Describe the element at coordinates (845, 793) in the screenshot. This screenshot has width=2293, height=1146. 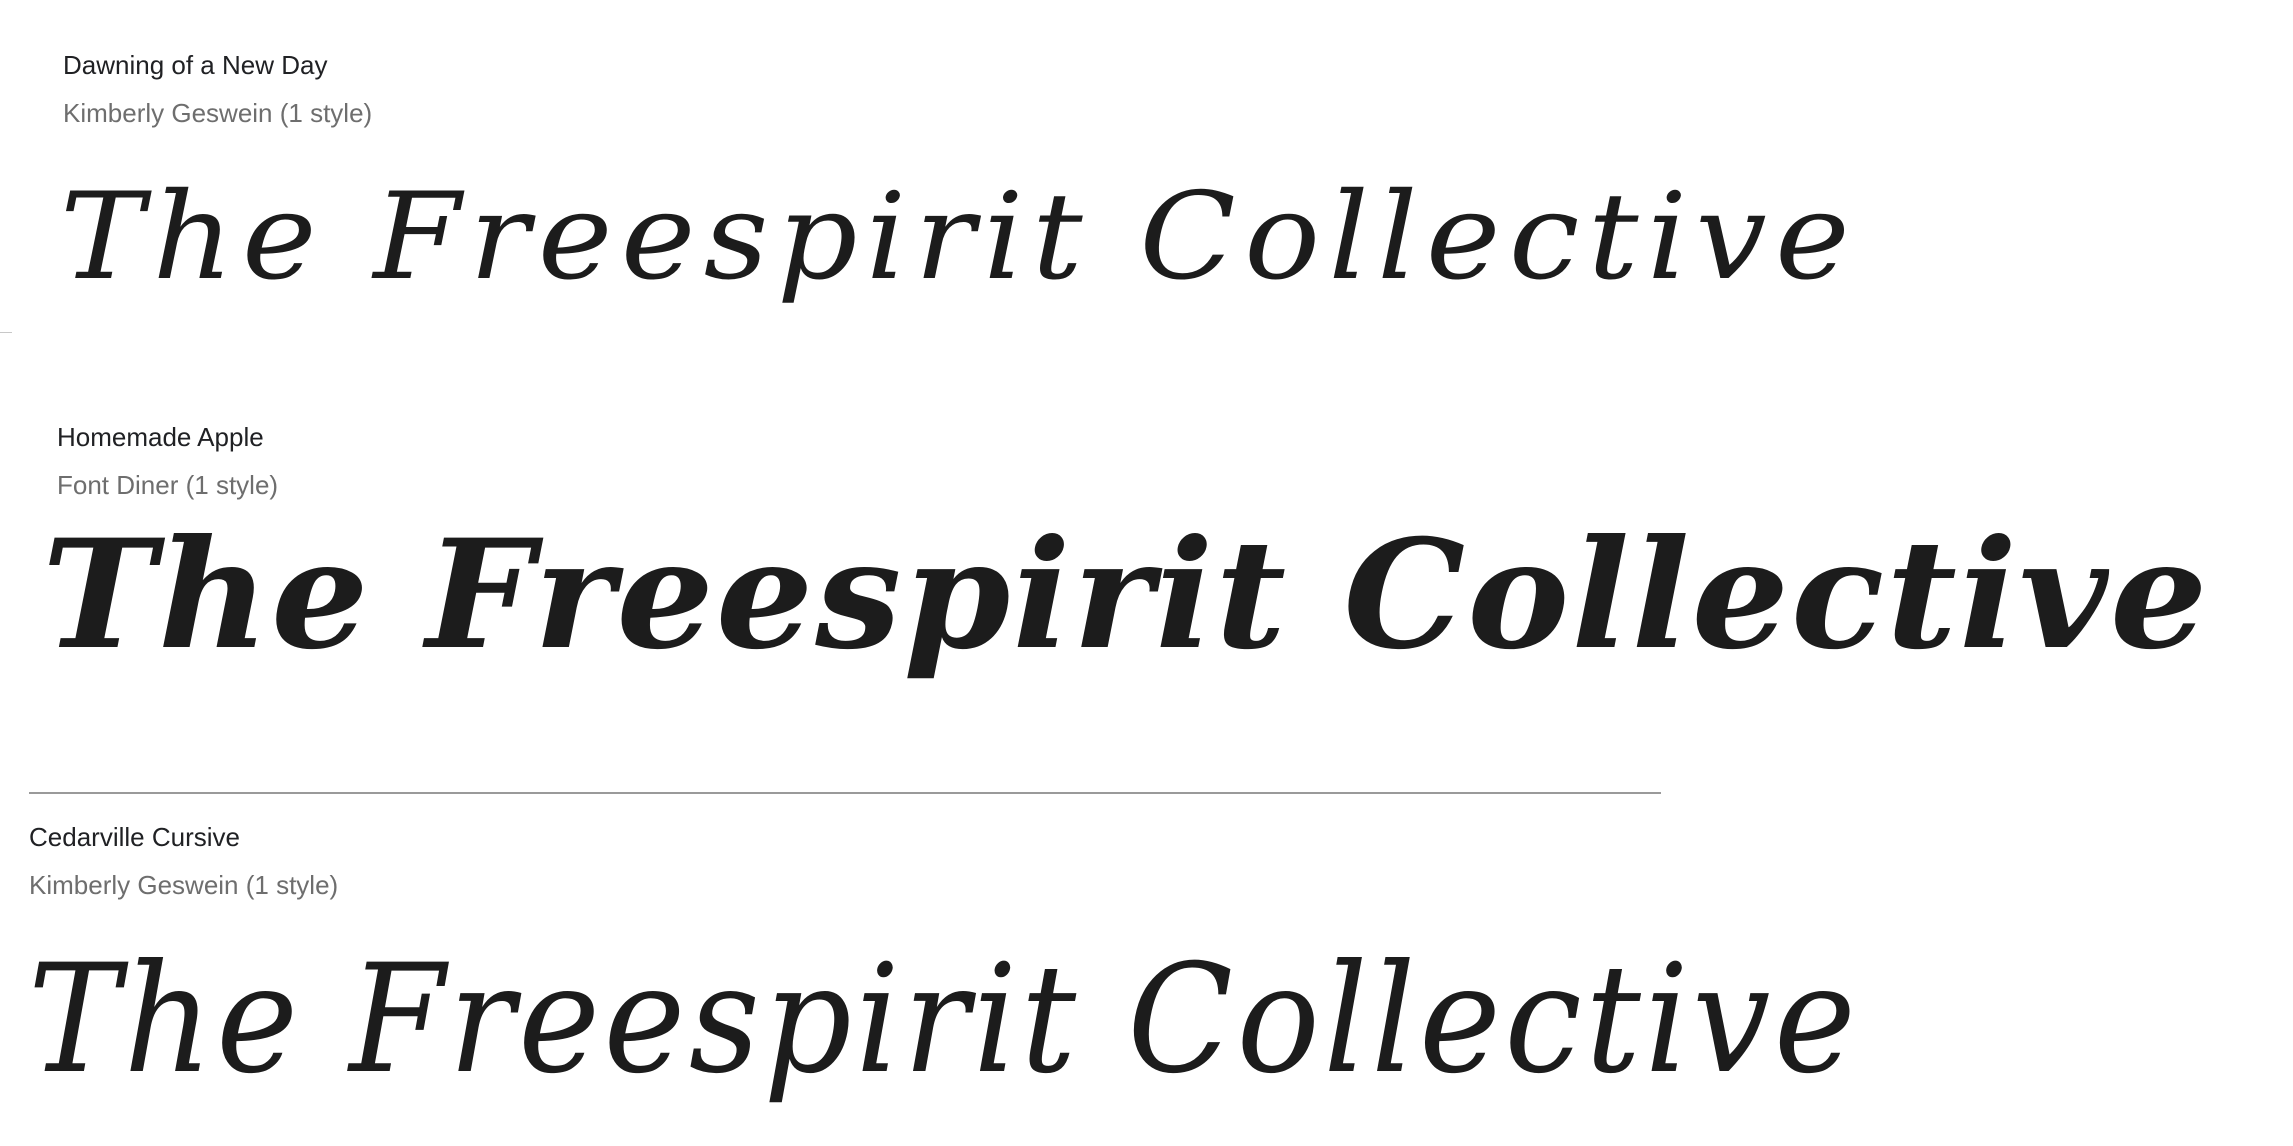
I see `card-divider` at that location.